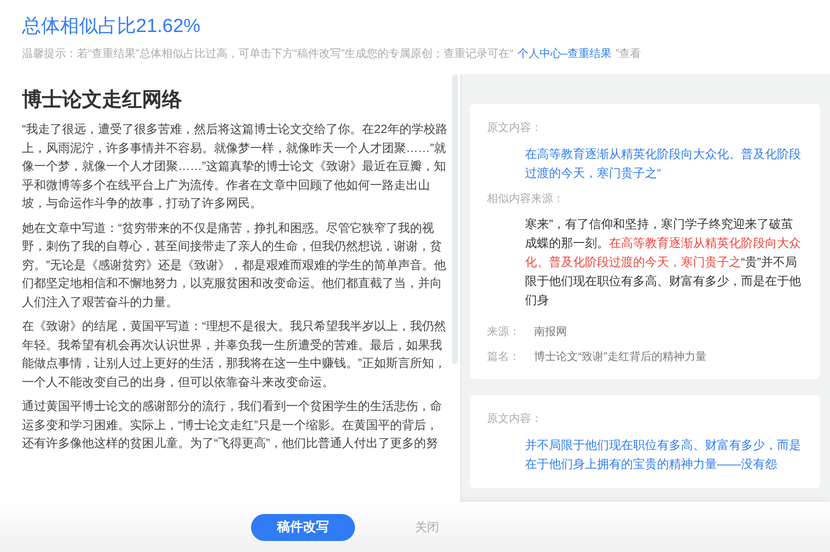 The image size is (830, 552). I want to click on profile-link: 个人中心–查重结果, so click(564, 54).